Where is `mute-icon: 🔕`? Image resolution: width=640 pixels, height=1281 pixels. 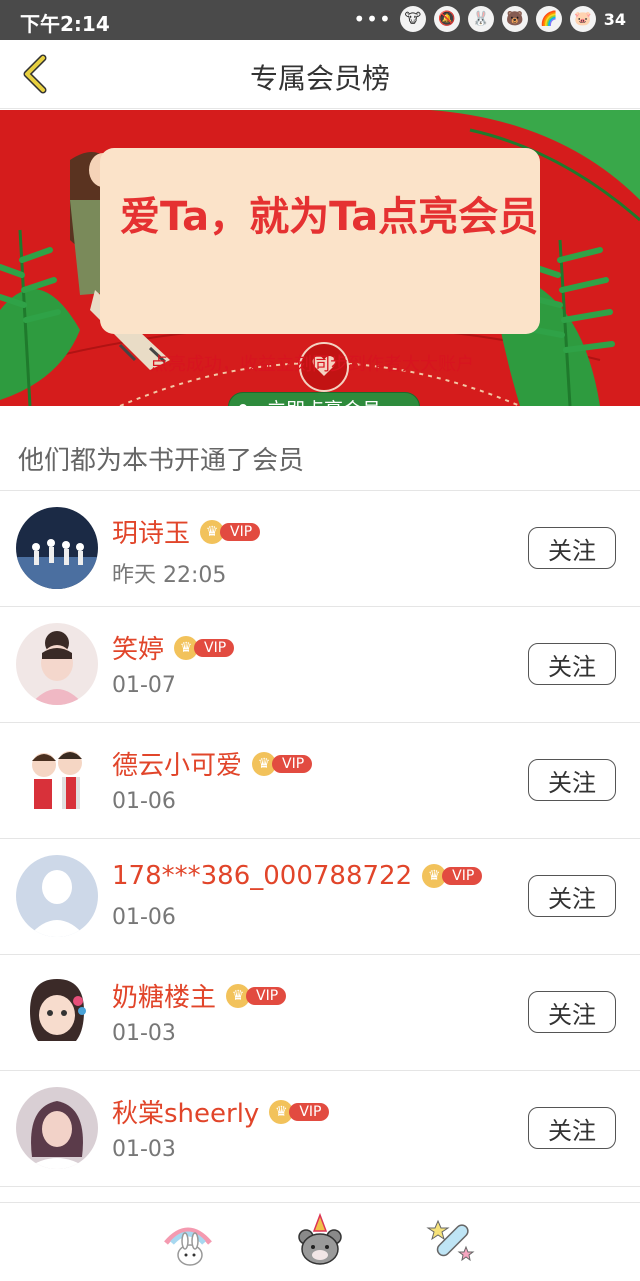
mute-icon: 🔕 is located at coordinates (446, 19).